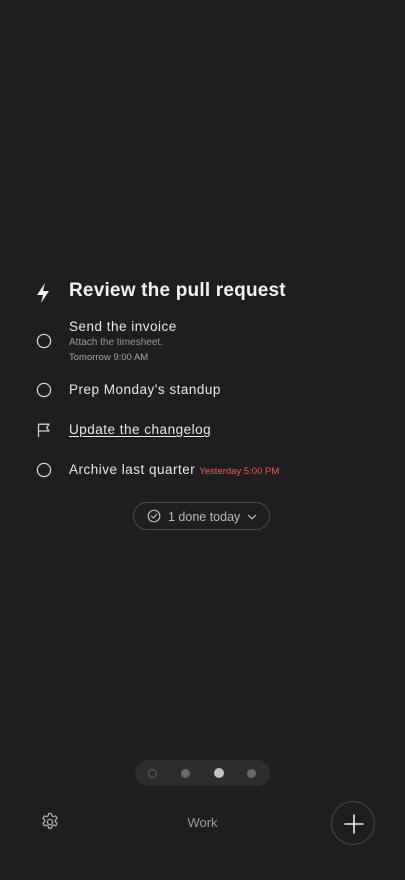 The width and height of the screenshot is (405, 880). Describe the element at coordinates (145, 389) in the screenshot. I see `task-label: Prep Monday's standup` at that location.